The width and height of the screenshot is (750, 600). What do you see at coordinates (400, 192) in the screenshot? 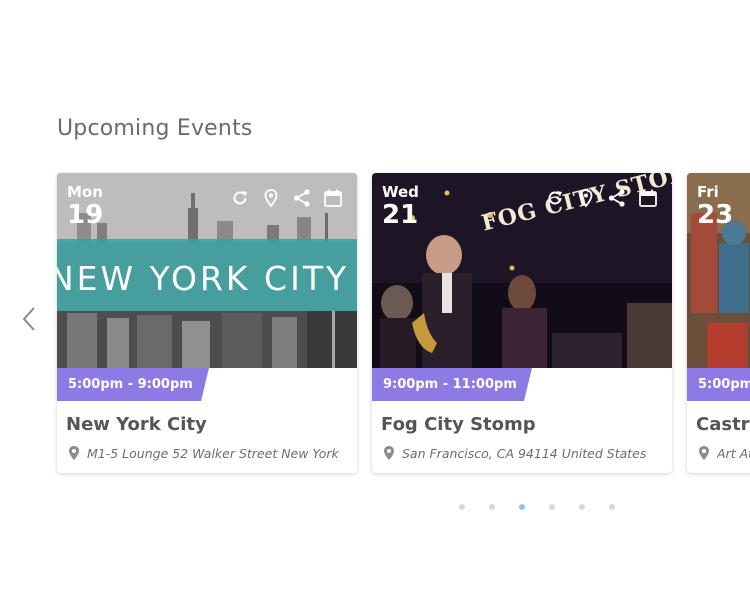
I see `event-weekday: Wed` at bounding box center [400, 192].